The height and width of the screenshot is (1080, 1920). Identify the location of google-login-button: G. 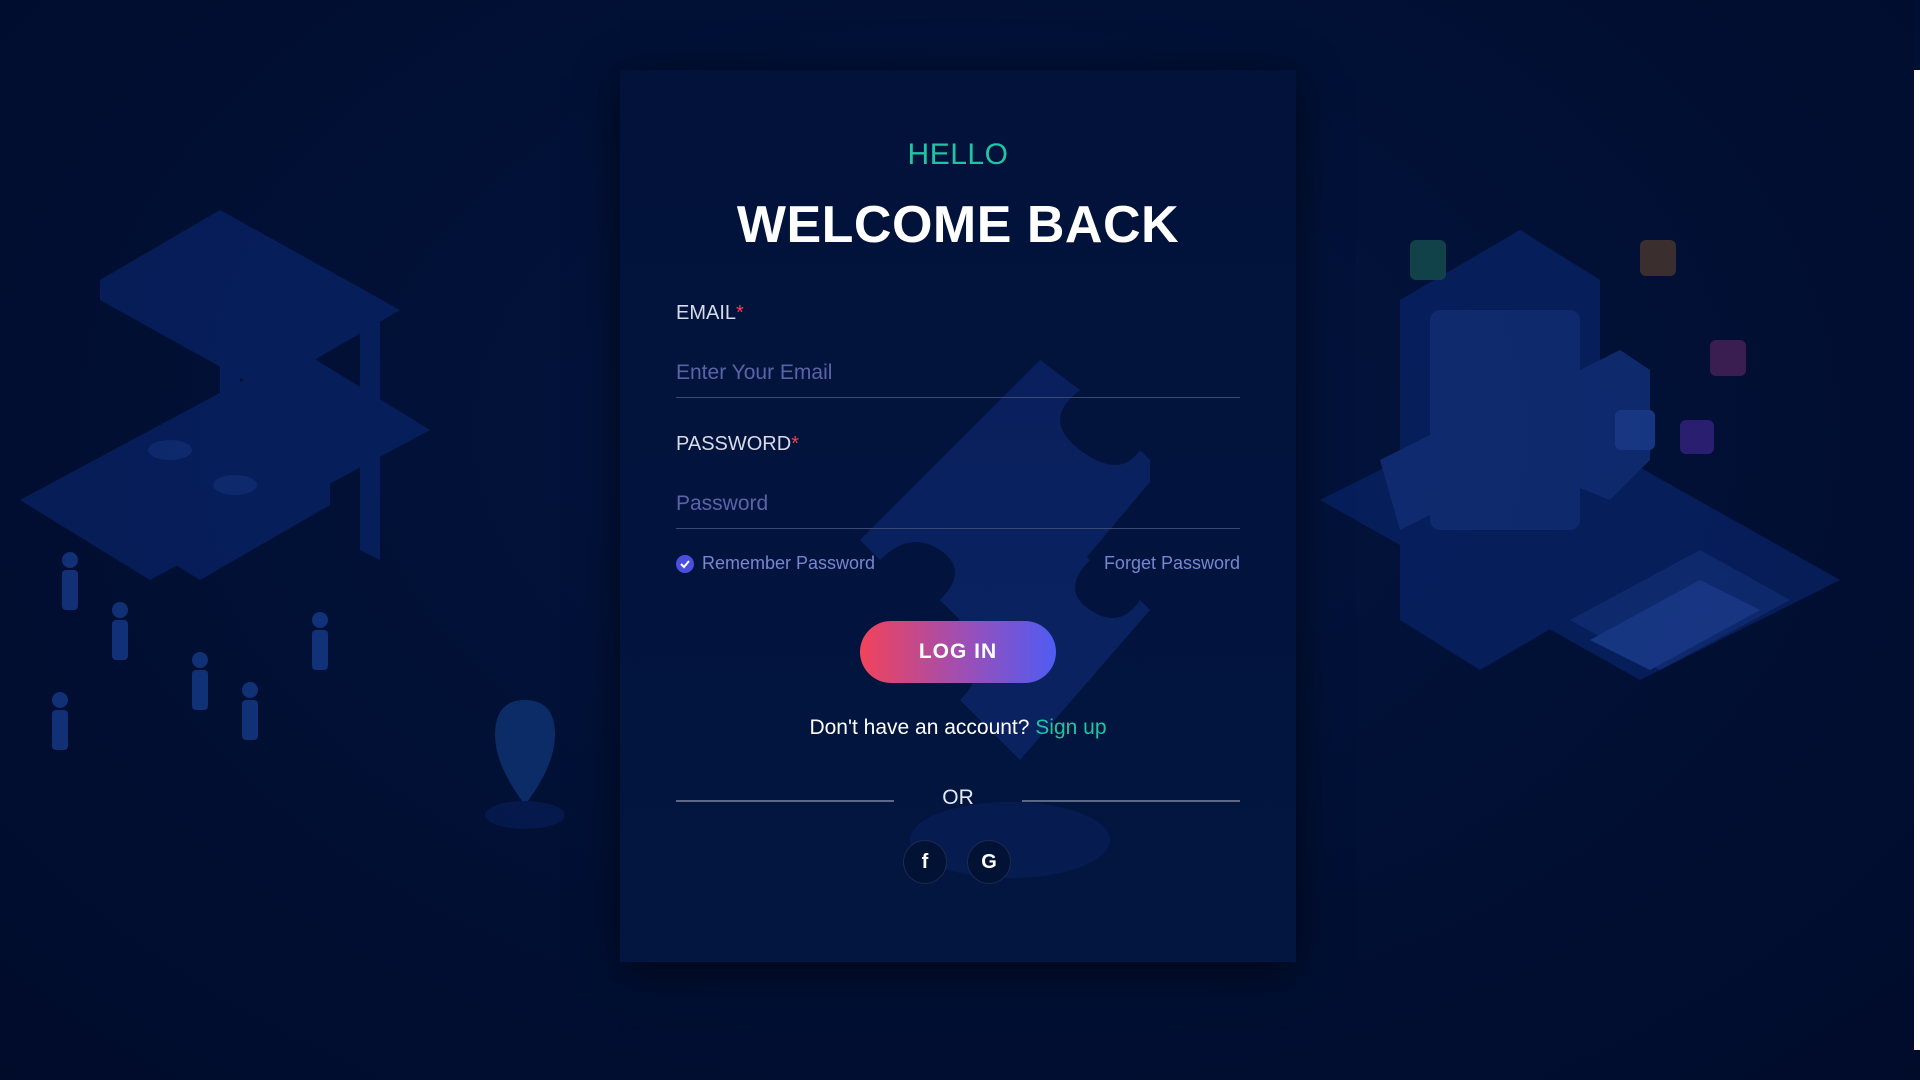
(989, 862).